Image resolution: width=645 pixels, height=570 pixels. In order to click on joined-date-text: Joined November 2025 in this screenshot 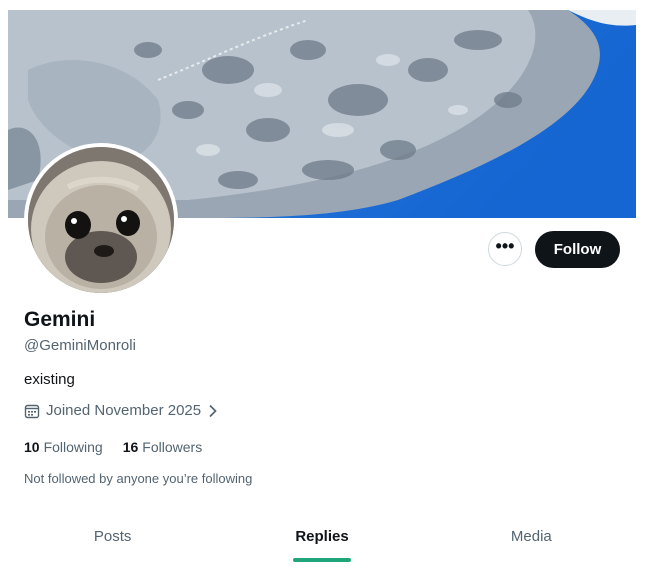, I will do `click(124, 410)`.